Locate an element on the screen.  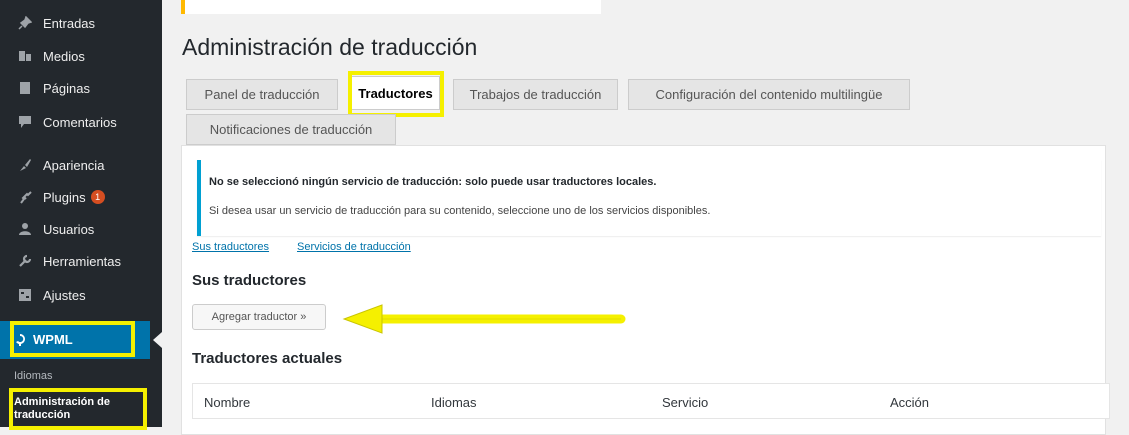
sidebar-item-label: Apariencia is located at coordinates (74, 165).